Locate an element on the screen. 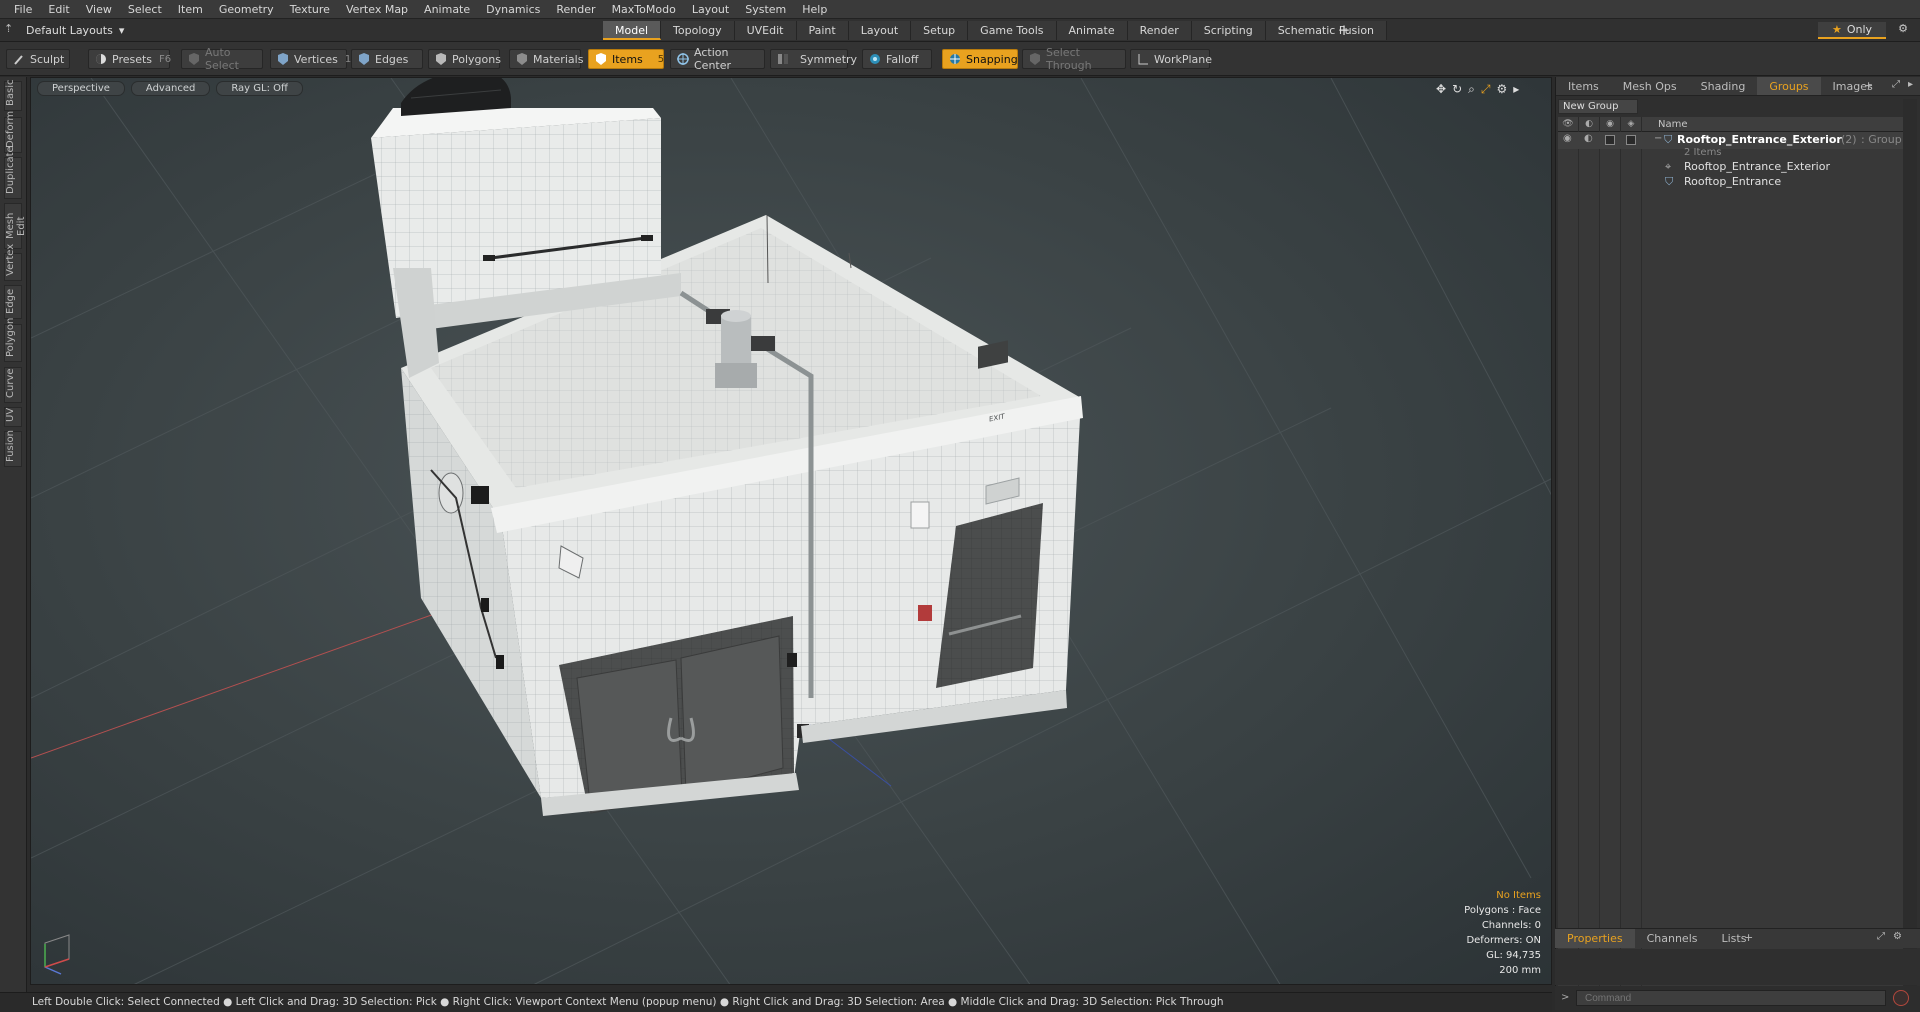  menu-system: System is located at coordinates (765, 9).